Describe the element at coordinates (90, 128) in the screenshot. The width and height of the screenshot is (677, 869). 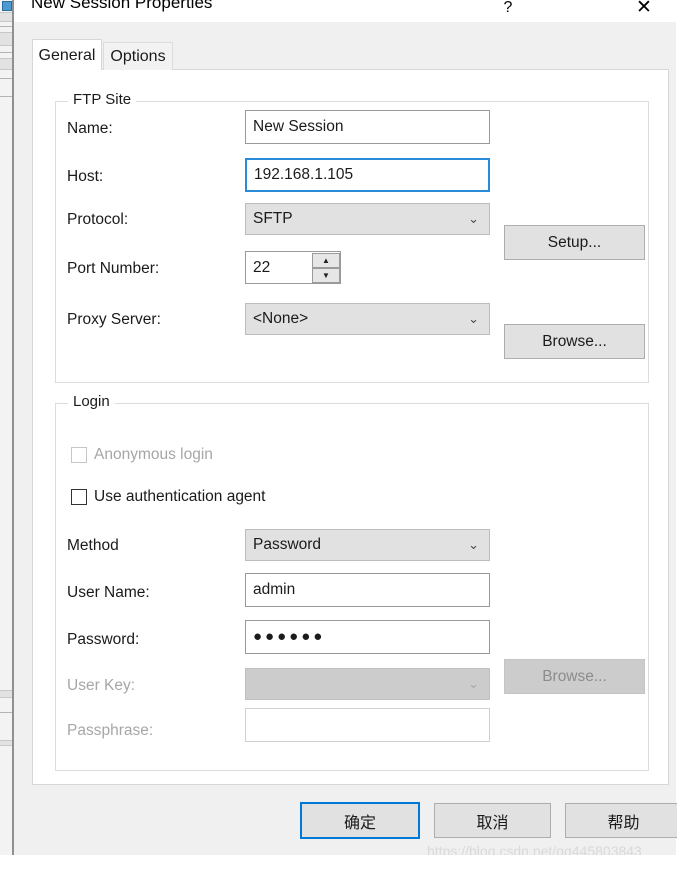
I see `name-label: Name:` at that location.